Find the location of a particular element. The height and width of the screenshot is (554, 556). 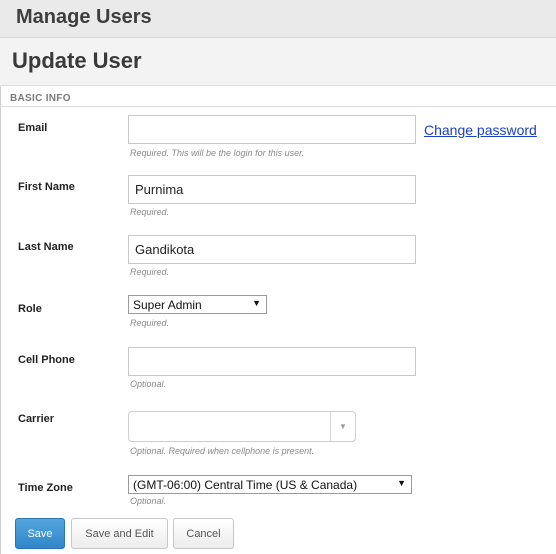

cell-phone-field is located at coordinates (272, 361).